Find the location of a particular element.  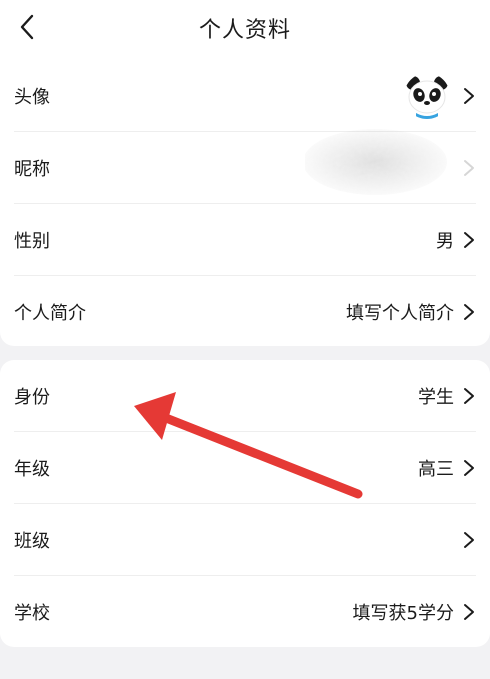

page-title: 个人资料 is located at coordinates (244, 30).